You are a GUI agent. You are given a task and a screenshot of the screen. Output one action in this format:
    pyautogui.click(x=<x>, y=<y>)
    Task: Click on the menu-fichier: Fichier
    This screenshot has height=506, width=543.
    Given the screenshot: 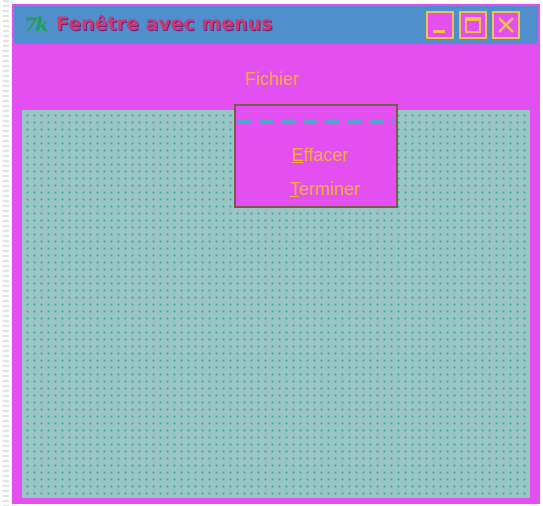 What is the action you would take?
    pyautogui.click(x=272, y=79)
    